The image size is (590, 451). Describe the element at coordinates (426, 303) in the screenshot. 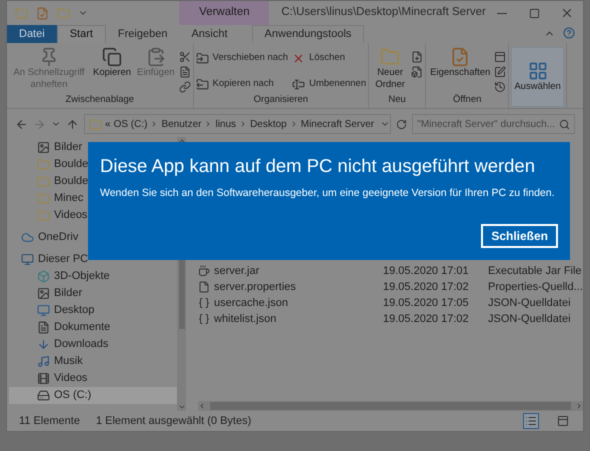

I see `file-date: 19.05.2020 17:05` at that location.